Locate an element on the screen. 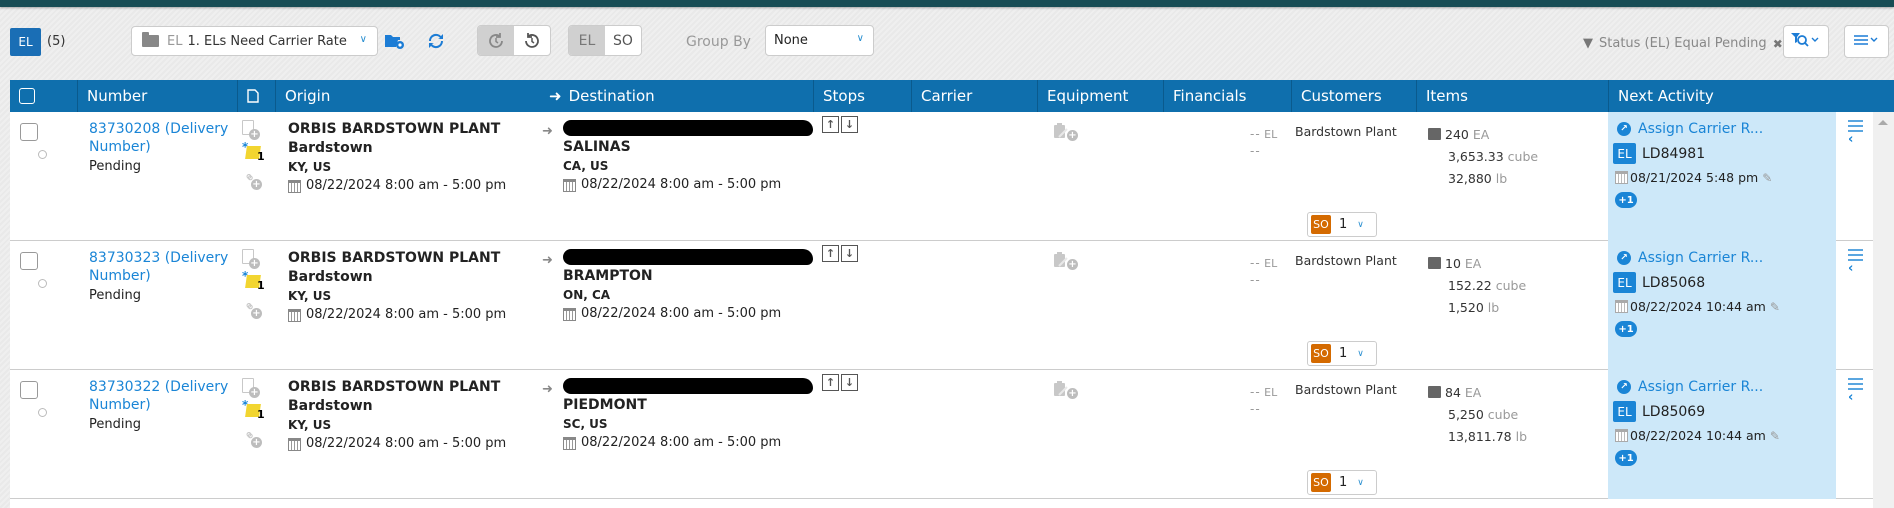 The height and width of the screenshot is (508, 1894). entity-toggle-so: SO is located at coordinates (623, 40).